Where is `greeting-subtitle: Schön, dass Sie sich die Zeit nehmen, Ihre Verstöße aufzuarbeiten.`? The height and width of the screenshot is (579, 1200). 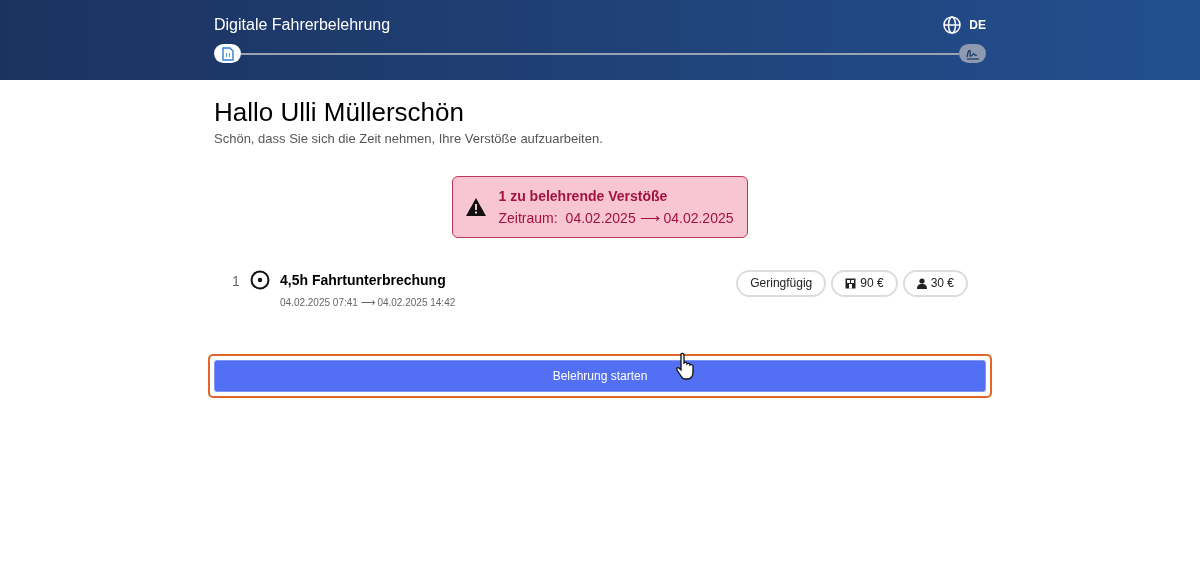 greeting-subtitle: Schön, dass Sie sich die Zeit nehmen, Ihre Verstöße aufzuarbeiten. is located at coordinates (409, 139).